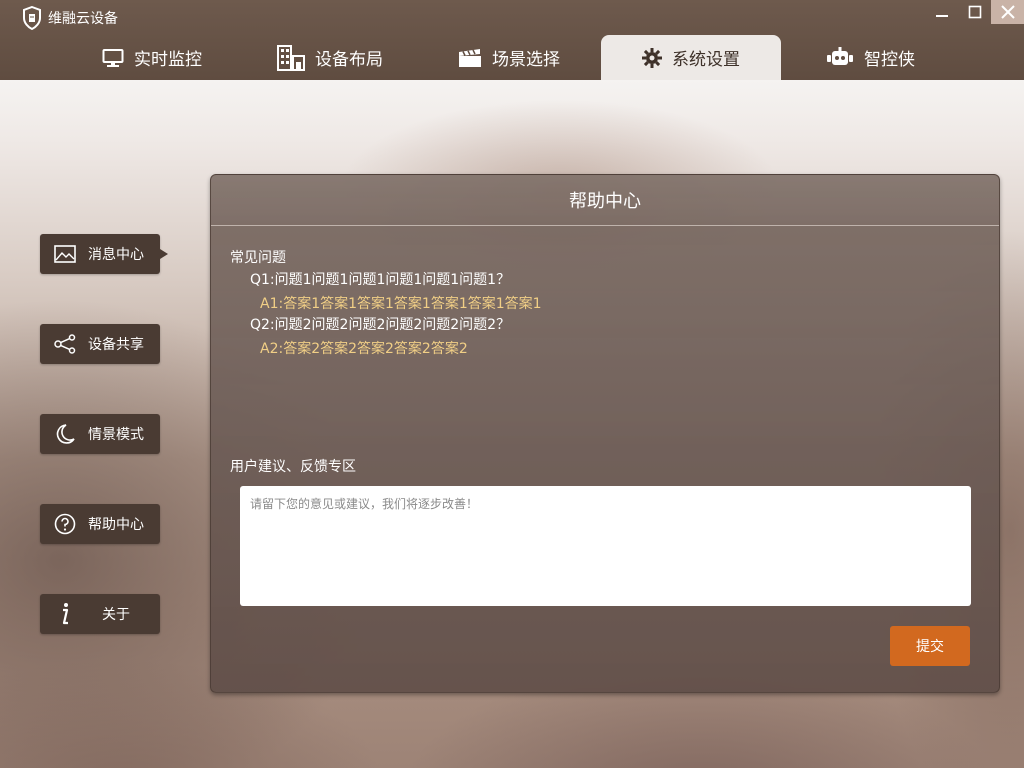  I want to click on minimize-icon, so click(941, 16).